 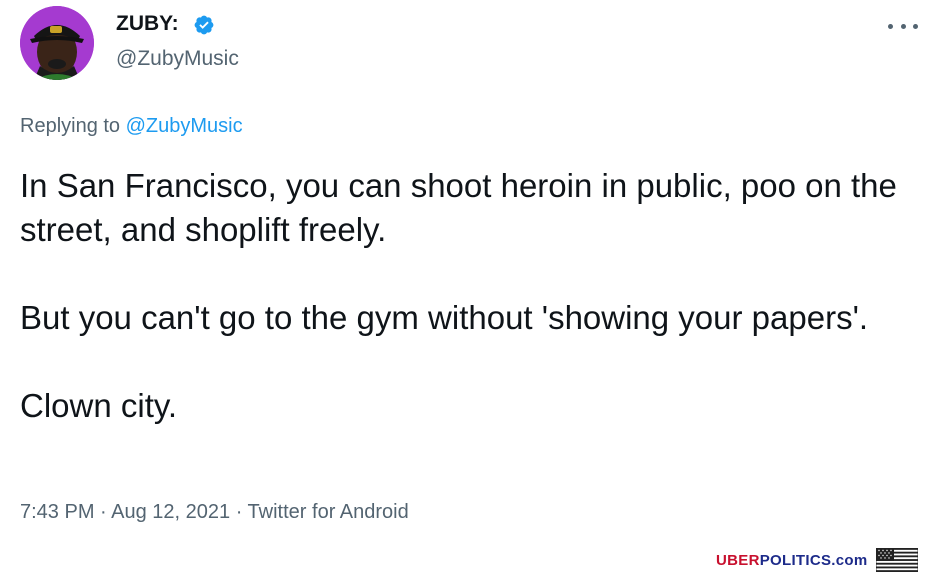 What do you see at coordinates (204, 25) in the screenshot?
I see `verified-badge-icon` at bounding box center [204, 25].